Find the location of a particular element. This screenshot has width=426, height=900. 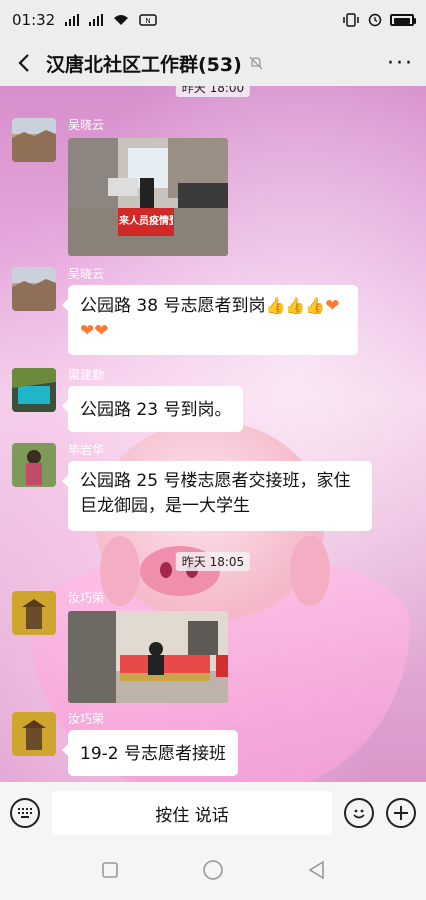

input-bar: 按住 说话 is located at coordinates (213, 813).